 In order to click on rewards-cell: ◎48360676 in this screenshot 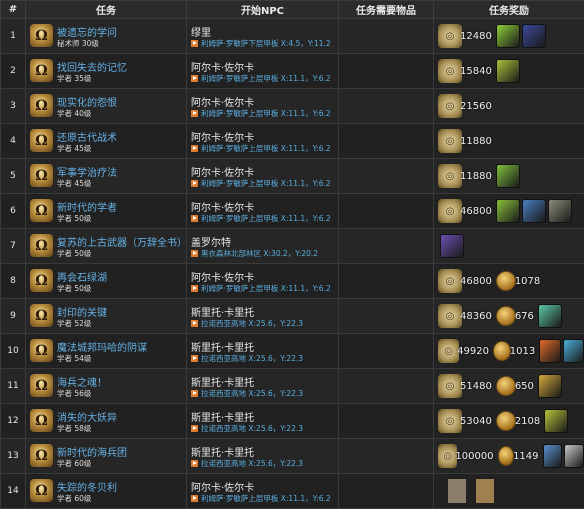, I will do `click(509, 316)`.